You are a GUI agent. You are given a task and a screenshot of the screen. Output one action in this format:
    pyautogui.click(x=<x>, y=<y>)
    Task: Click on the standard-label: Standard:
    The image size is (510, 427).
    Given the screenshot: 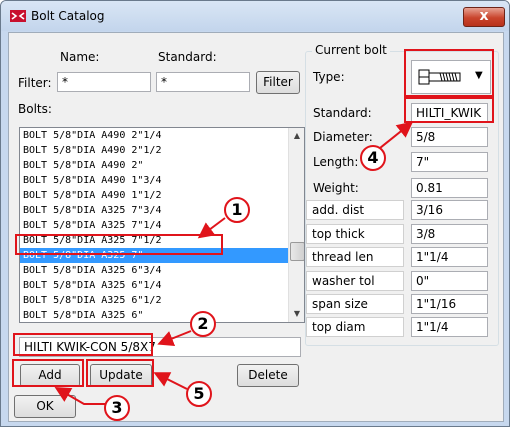 What is the action you would take?
    pyautogui.click(x=342, y=113)
    